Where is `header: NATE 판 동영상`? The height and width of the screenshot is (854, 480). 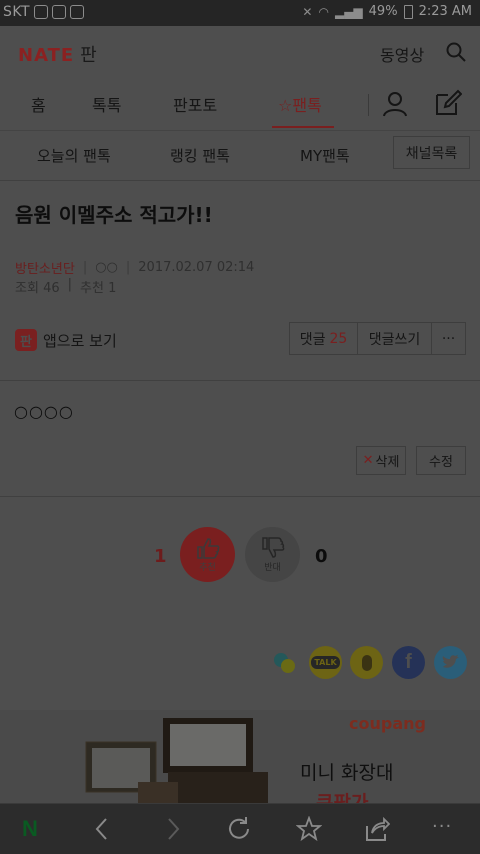
header: NATE 판 동영상 is located at coordinates (240, 52).